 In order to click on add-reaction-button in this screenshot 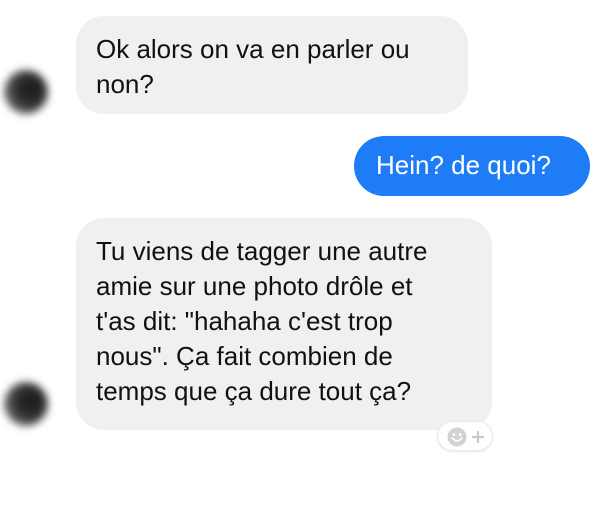, I will do `click(465, 436)`.